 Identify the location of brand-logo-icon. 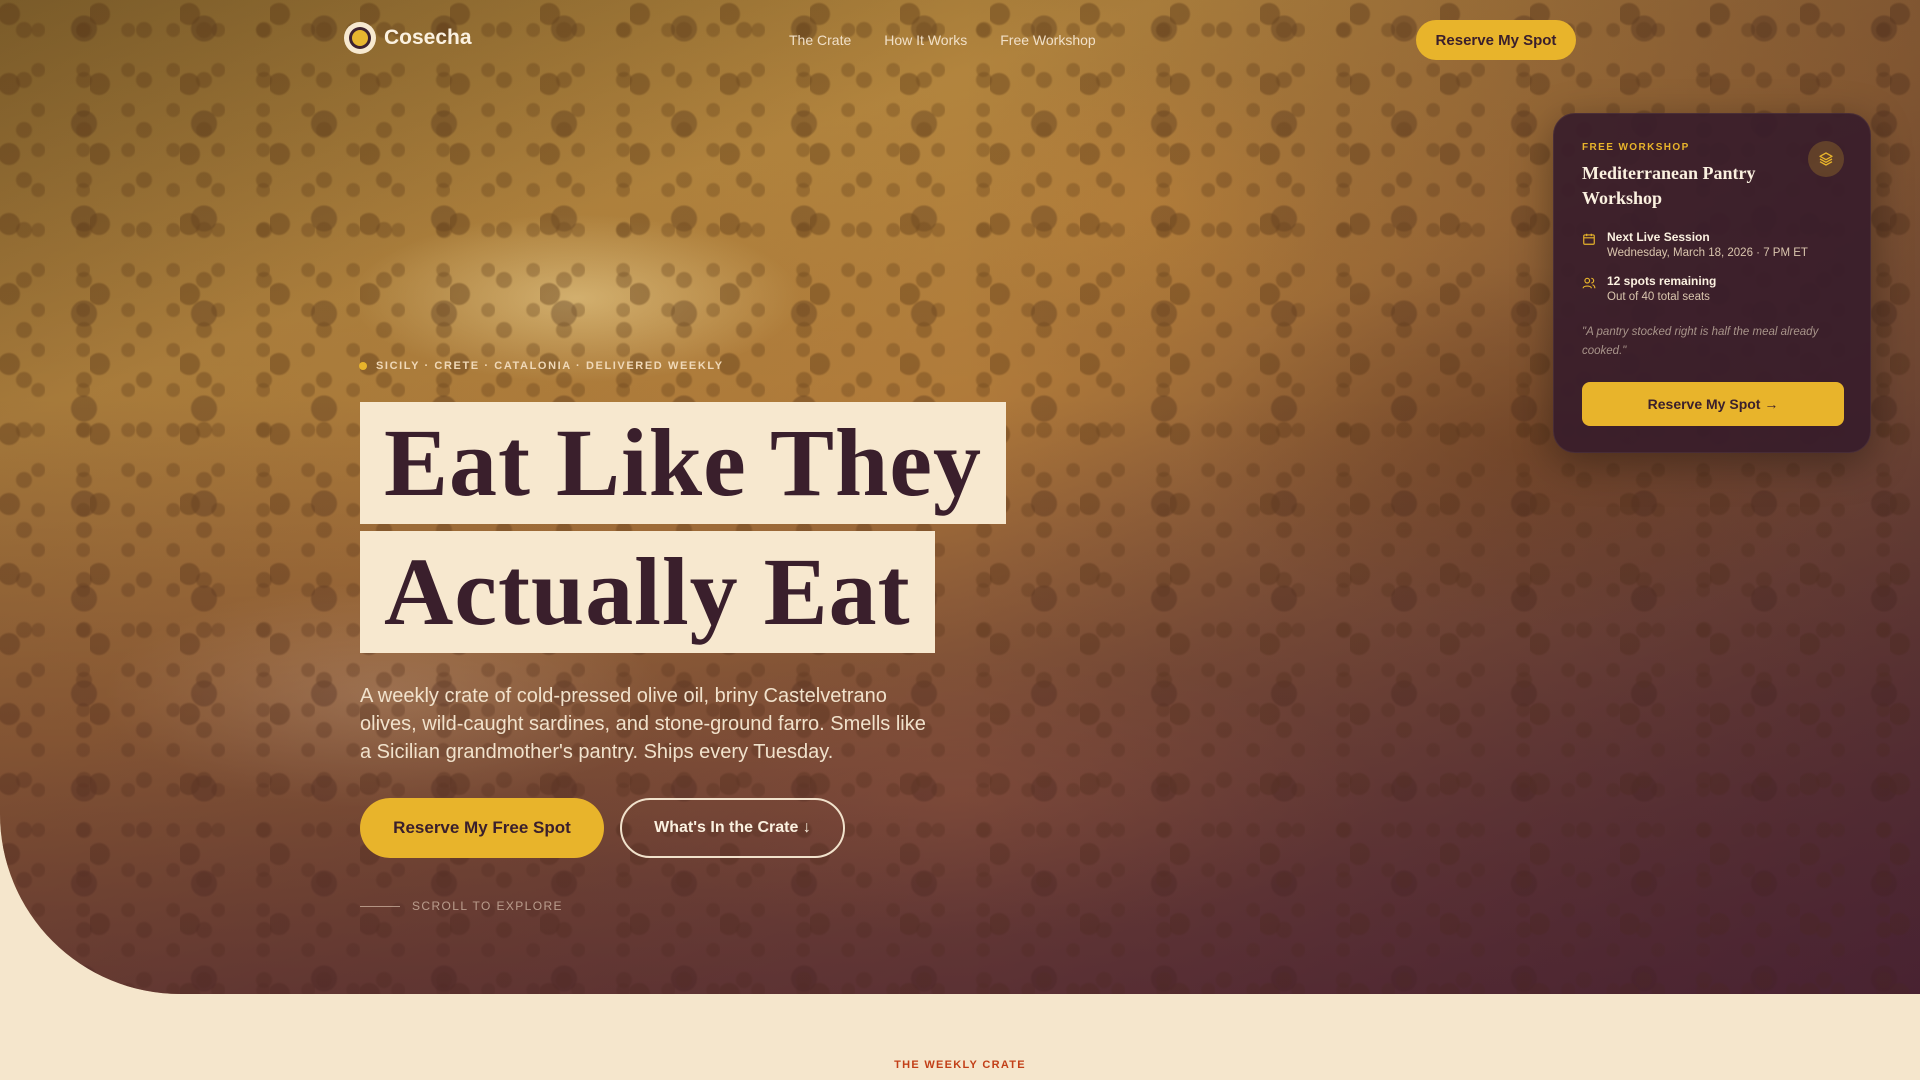
(360, 38).